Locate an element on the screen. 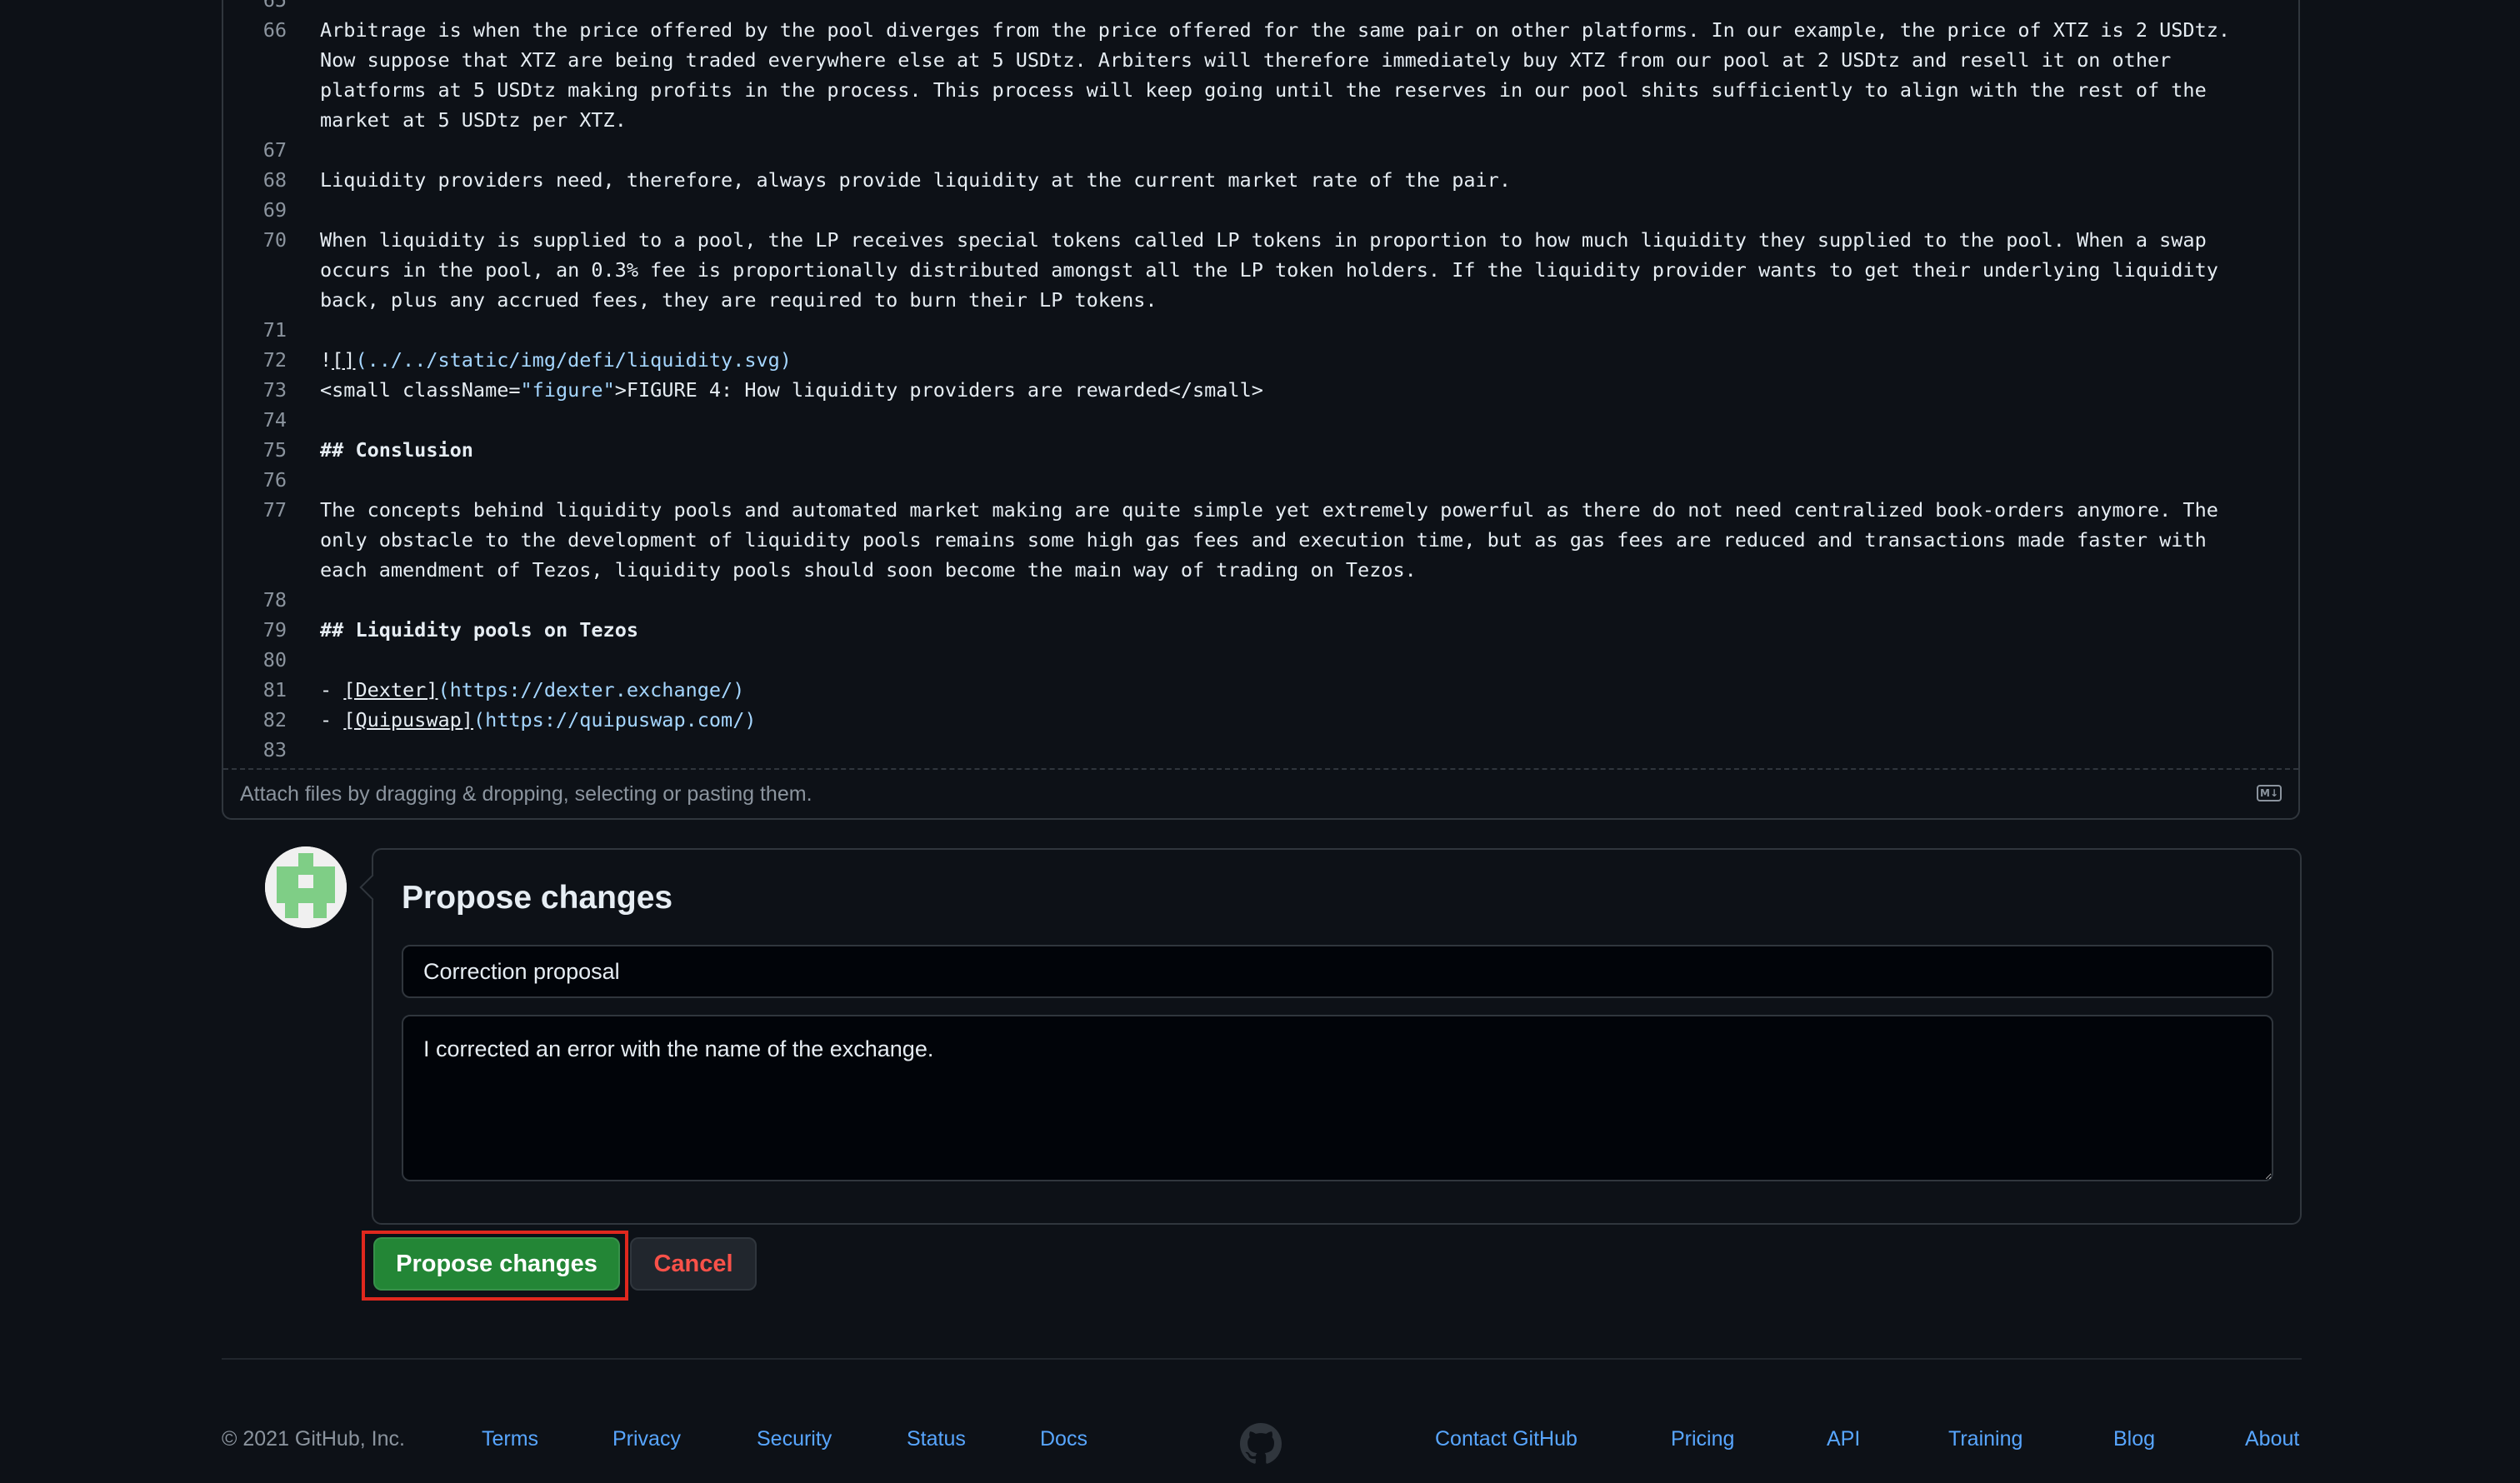 The height and width of the screenshot is (1483, 2520). small-tag-attr: "figure" is located at coordinates (567, 390).